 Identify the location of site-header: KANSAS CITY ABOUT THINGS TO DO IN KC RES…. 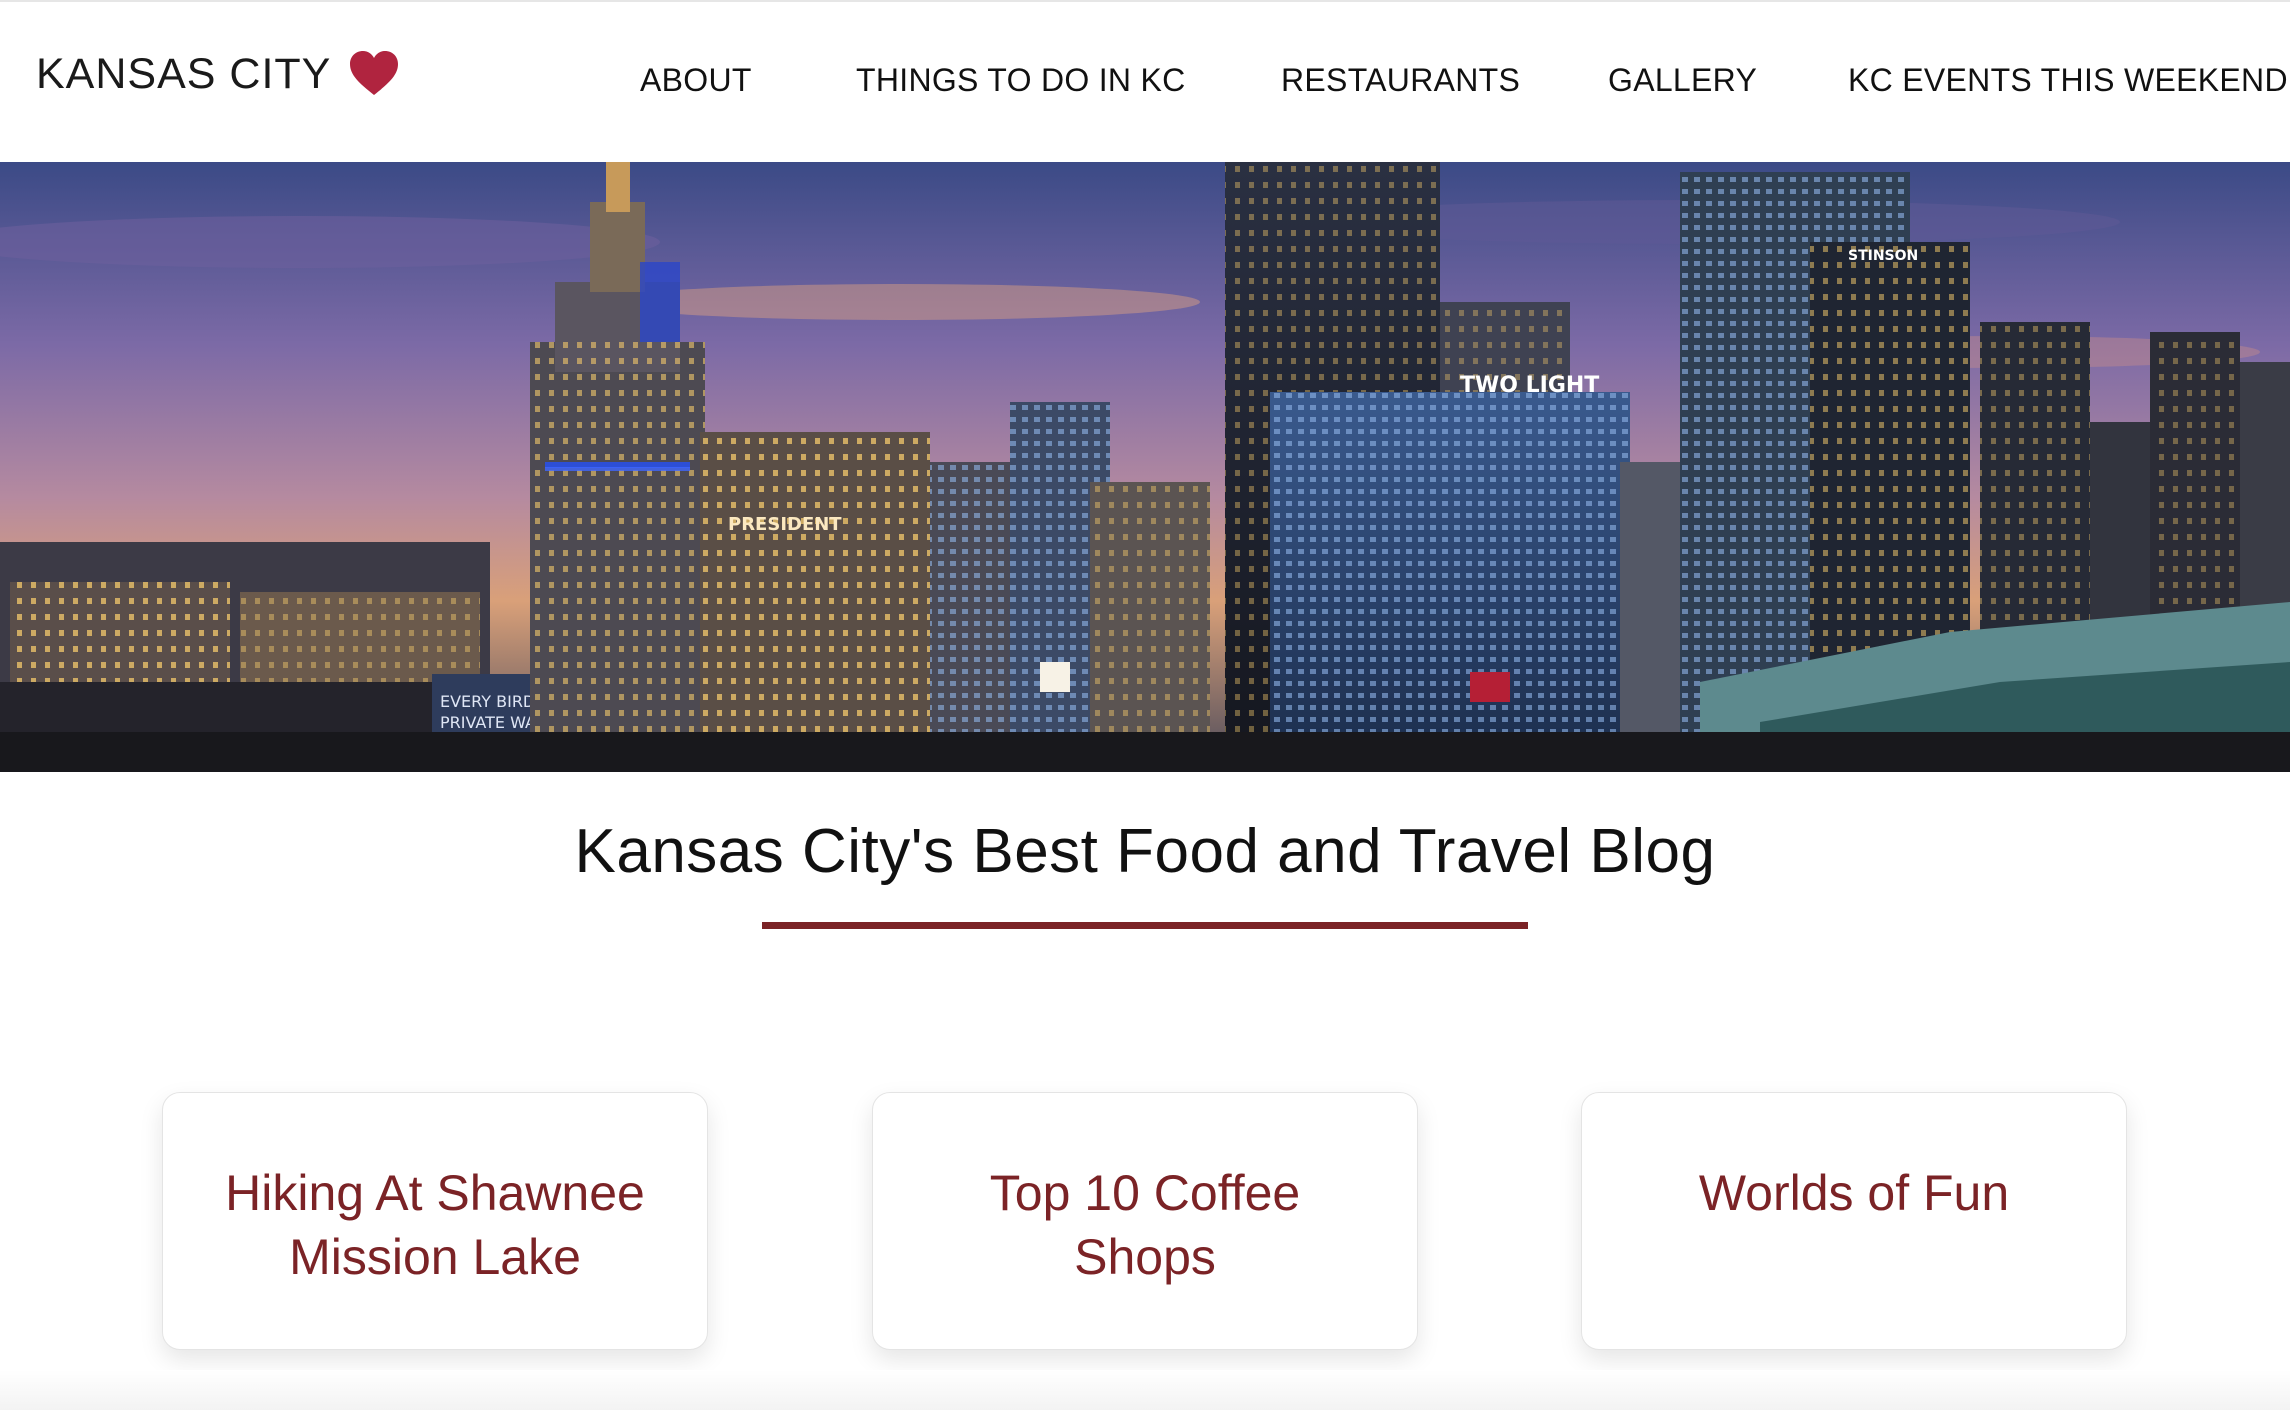
(1145, 82).